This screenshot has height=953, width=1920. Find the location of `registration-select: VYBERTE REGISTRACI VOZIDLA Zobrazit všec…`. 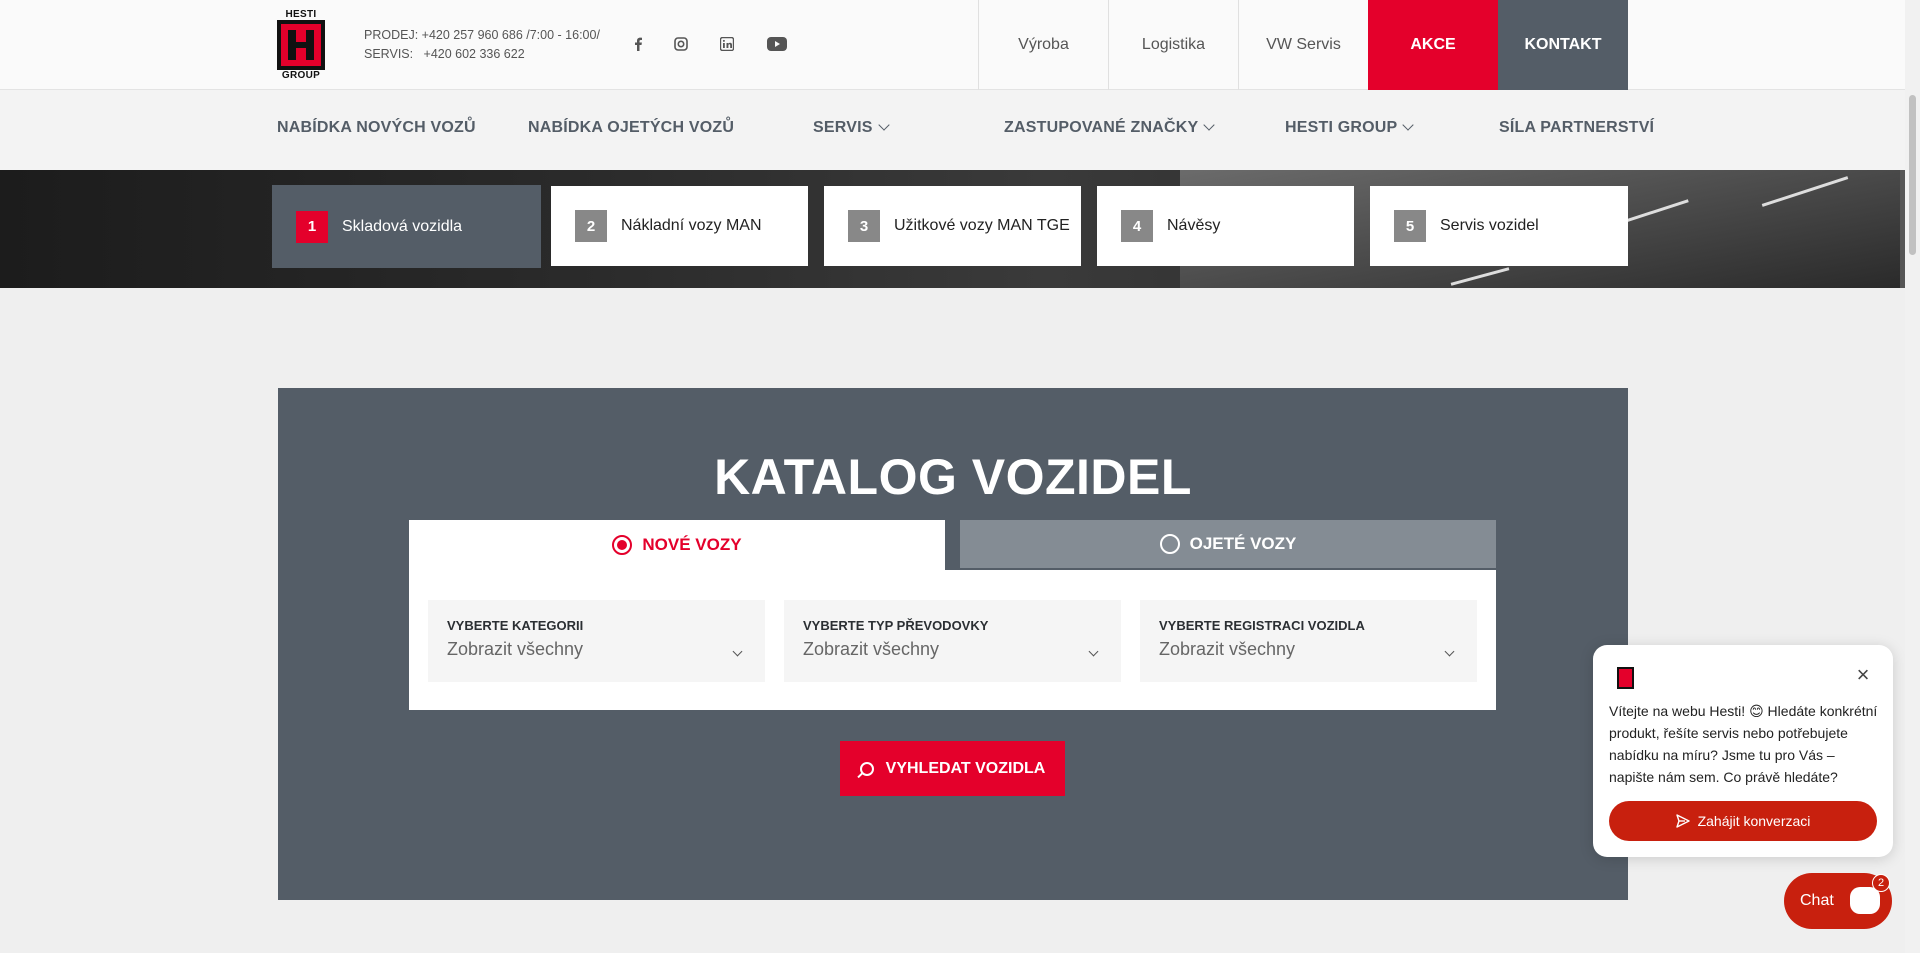

registration-select: VYBERTE REGISTRACI VOZIDLA Zobrazit všec… is located at coordinates (1308, 641).